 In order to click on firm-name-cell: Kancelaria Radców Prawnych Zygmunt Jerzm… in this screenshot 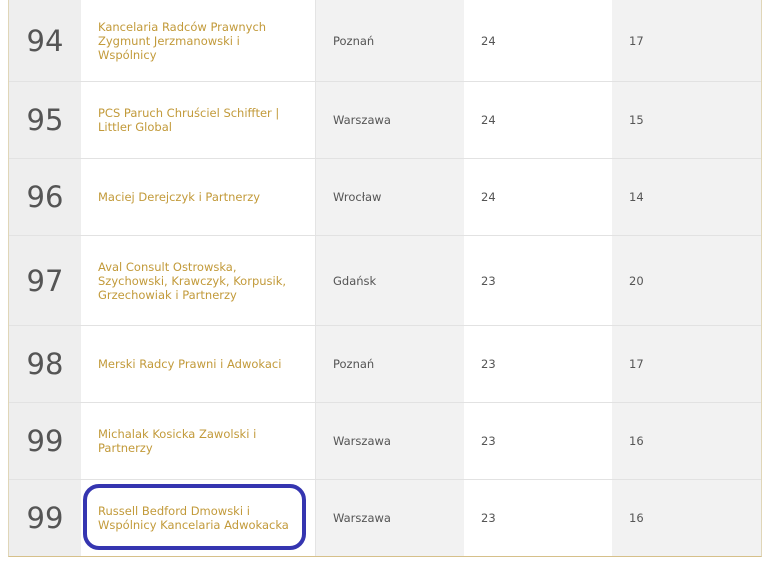, I will do `click(198, 40)`.